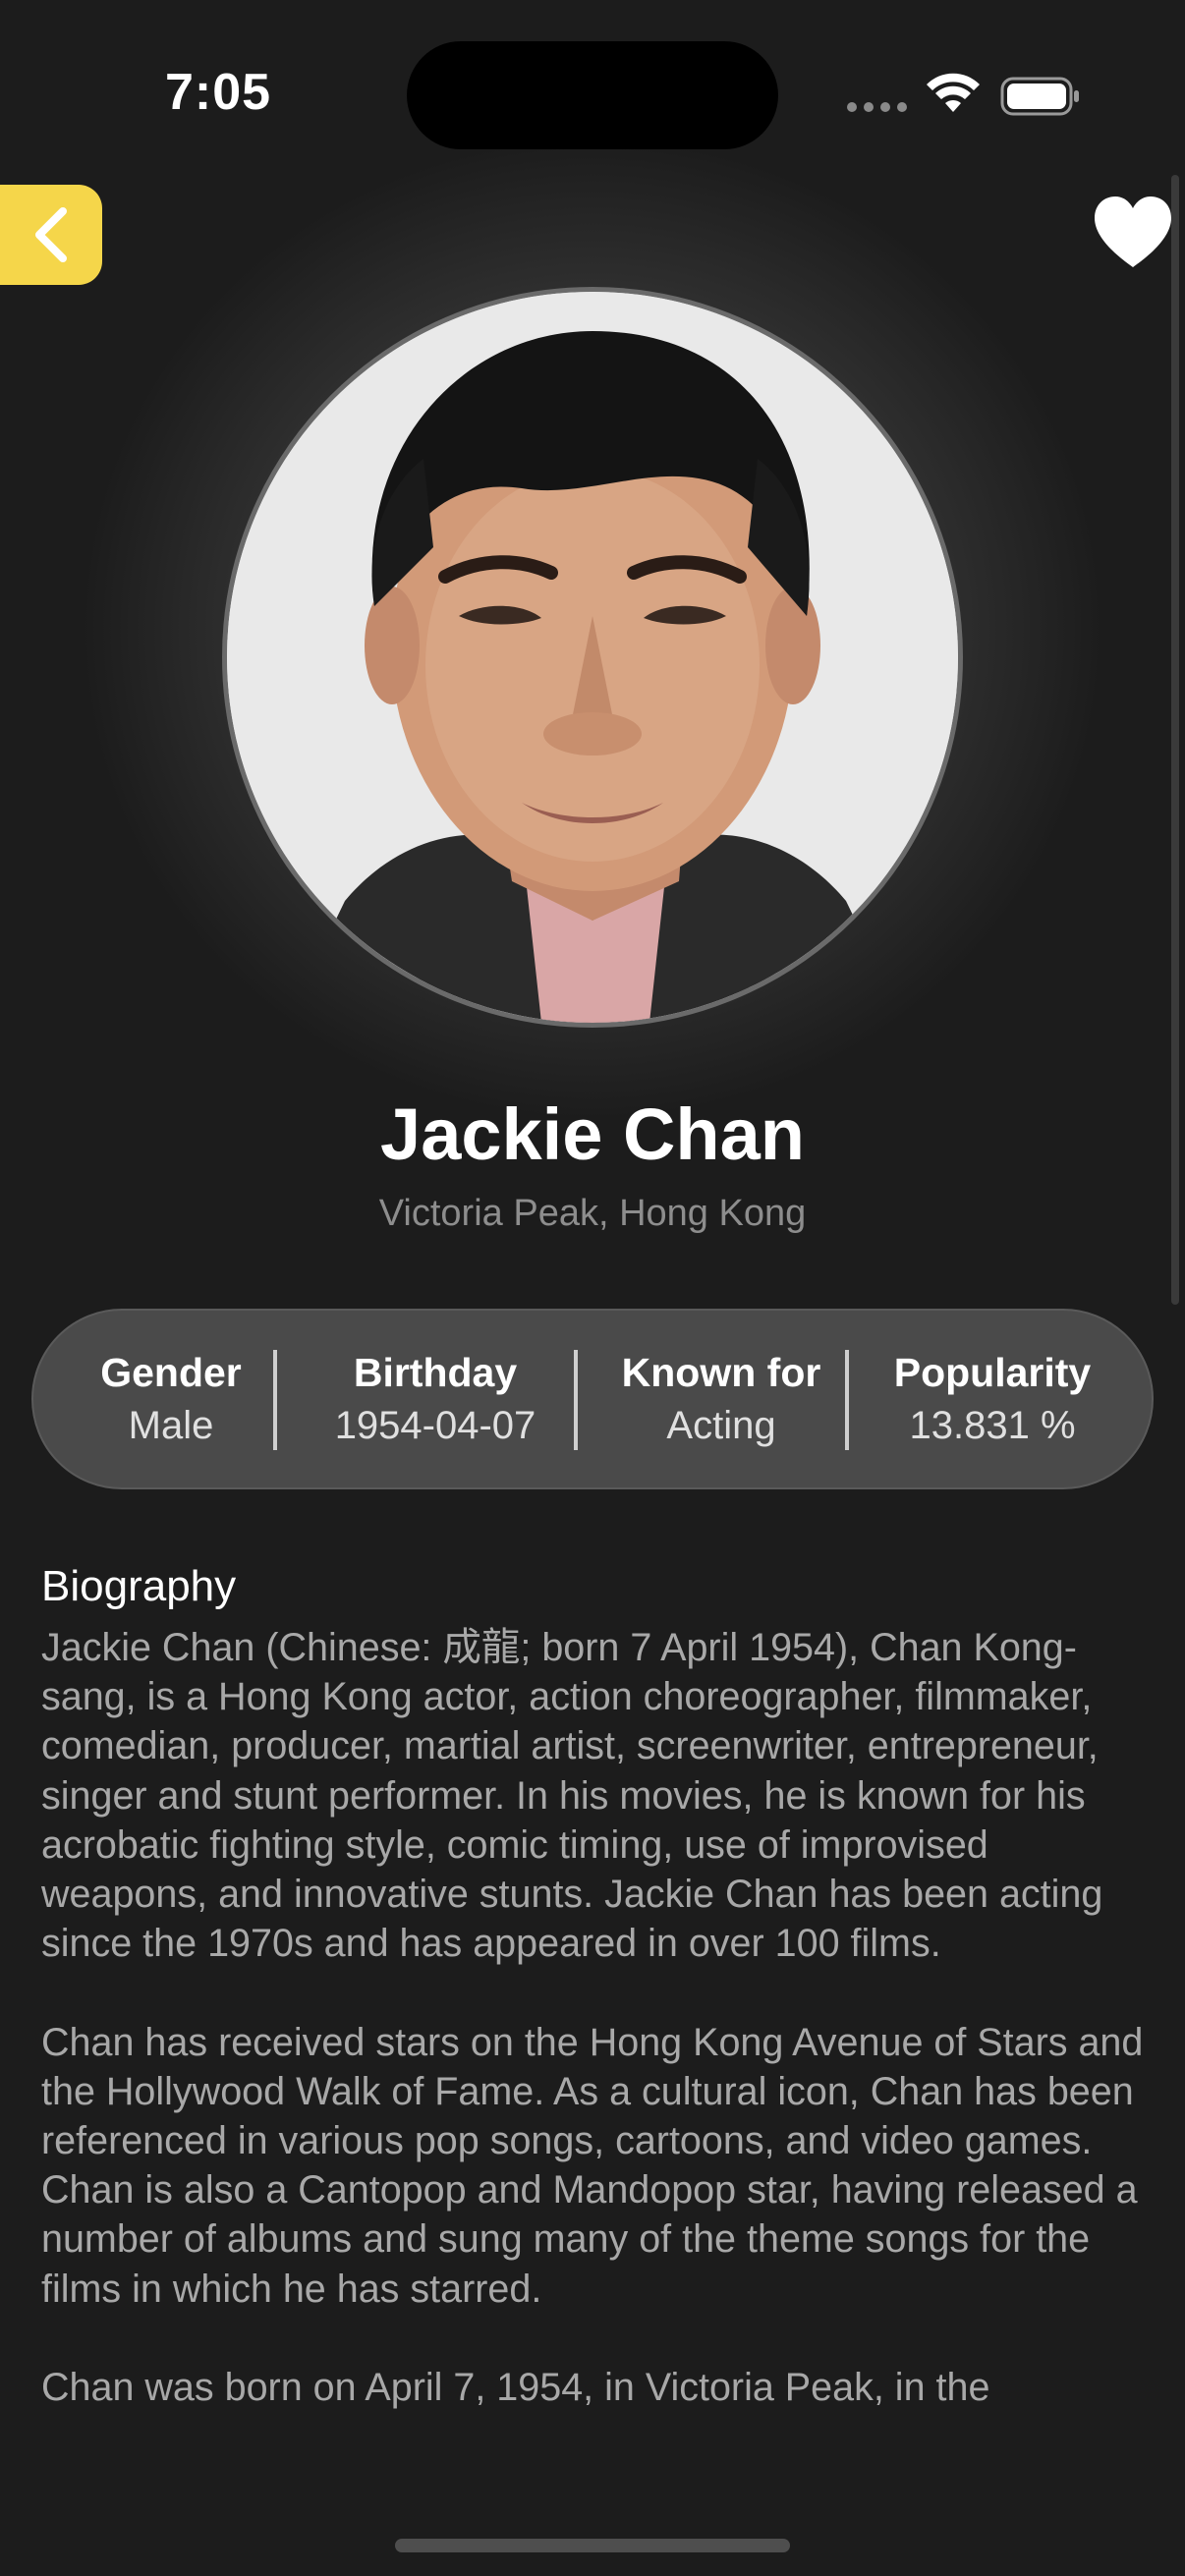 This screenshot has width=1185, height=2576. What do you see at coordinates (592, 1134) in the screenshot?
I see `person-name: Jackie Chan` at bounding box center [592, 1134].